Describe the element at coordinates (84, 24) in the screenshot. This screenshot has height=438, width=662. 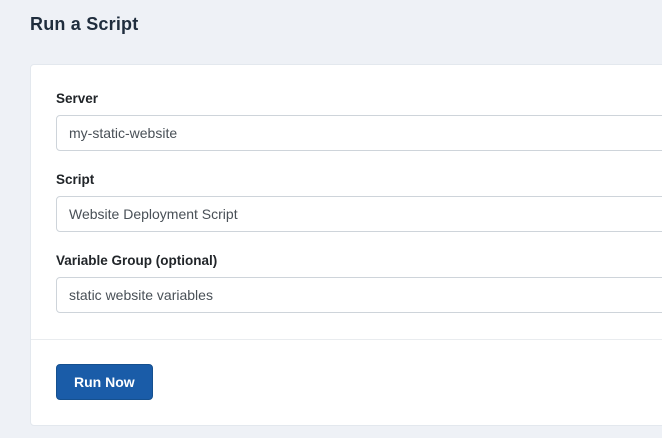
I see `page-title: Run a Script` at that location.